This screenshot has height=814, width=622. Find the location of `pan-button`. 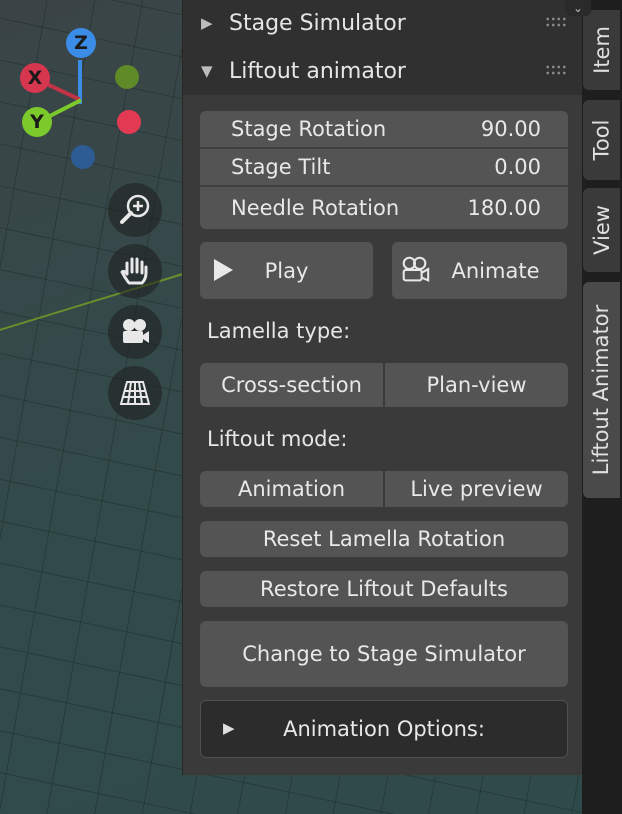

pan-button is located at coordinates (135, 271).